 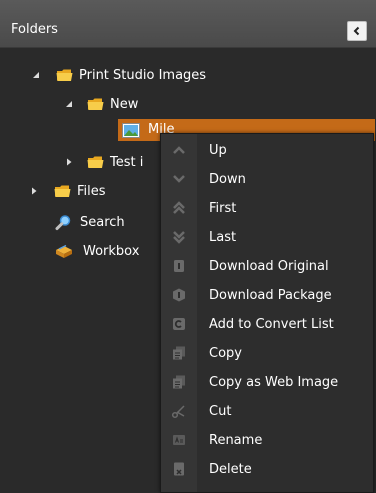 I want to click on folders-header: Folders, so click(x=188, y=24).